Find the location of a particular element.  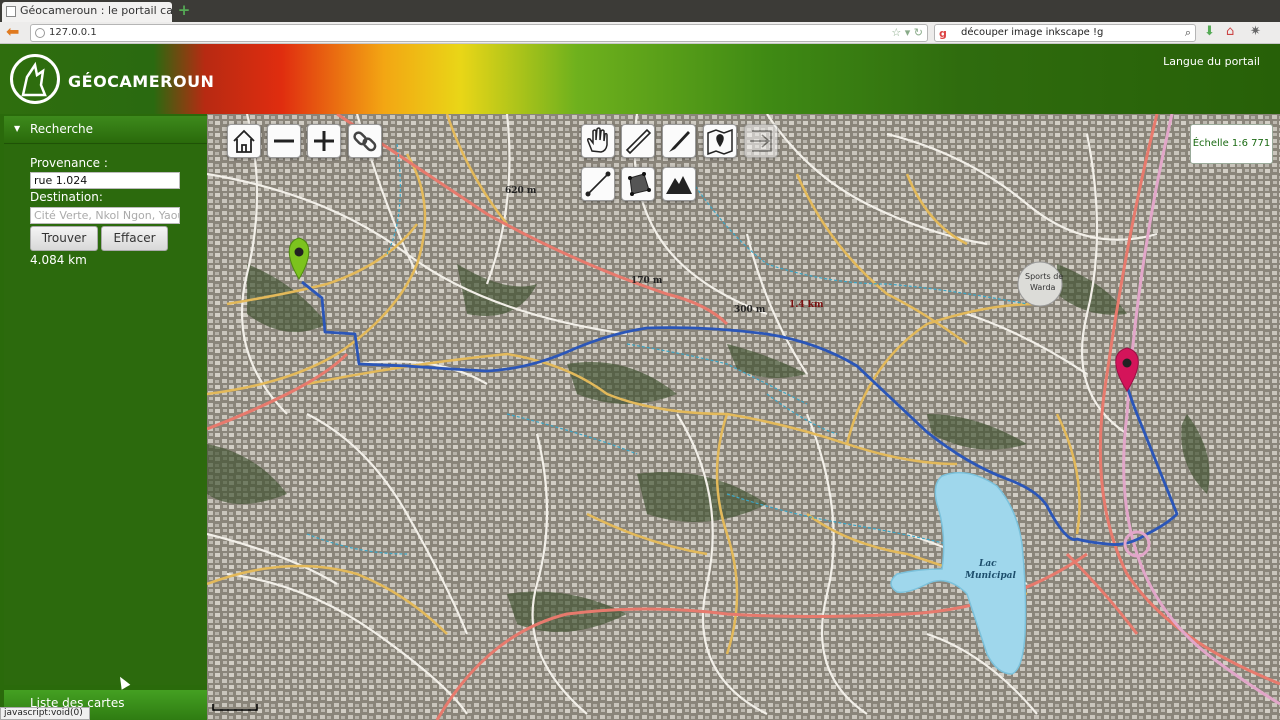

destination-label: Destination: is located at coordinates (66, 197).